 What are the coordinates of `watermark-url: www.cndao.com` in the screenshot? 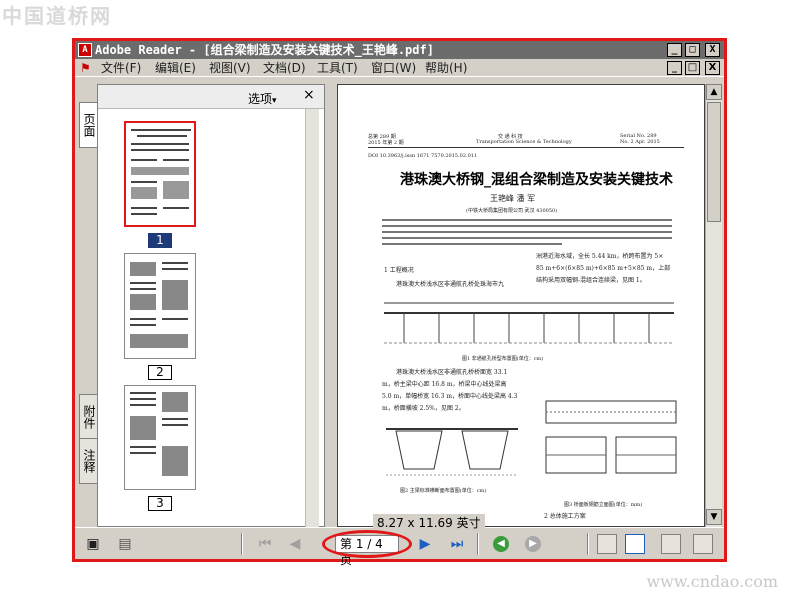 It's located at (712, 581).